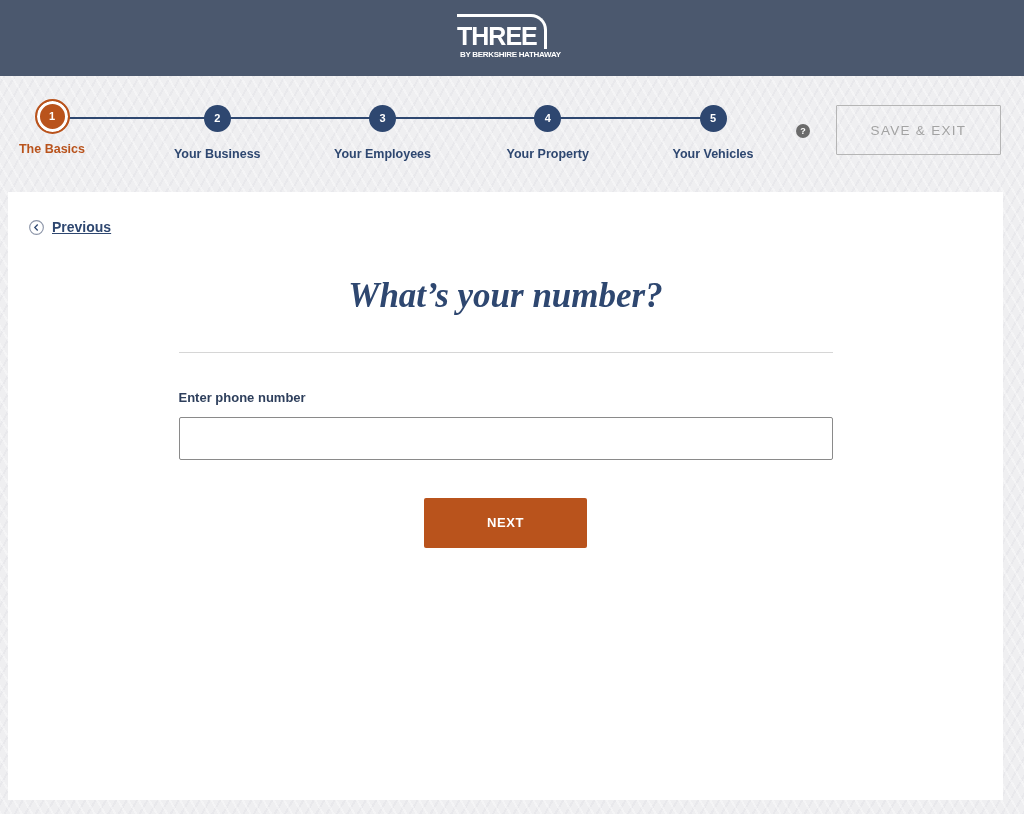 The height and width of the screenshot is (814, 1024). What do you see at coordinates (713, 154) in the screenshot?
I see `step-label: Your Vehicles` at bounding box center [713, 154].